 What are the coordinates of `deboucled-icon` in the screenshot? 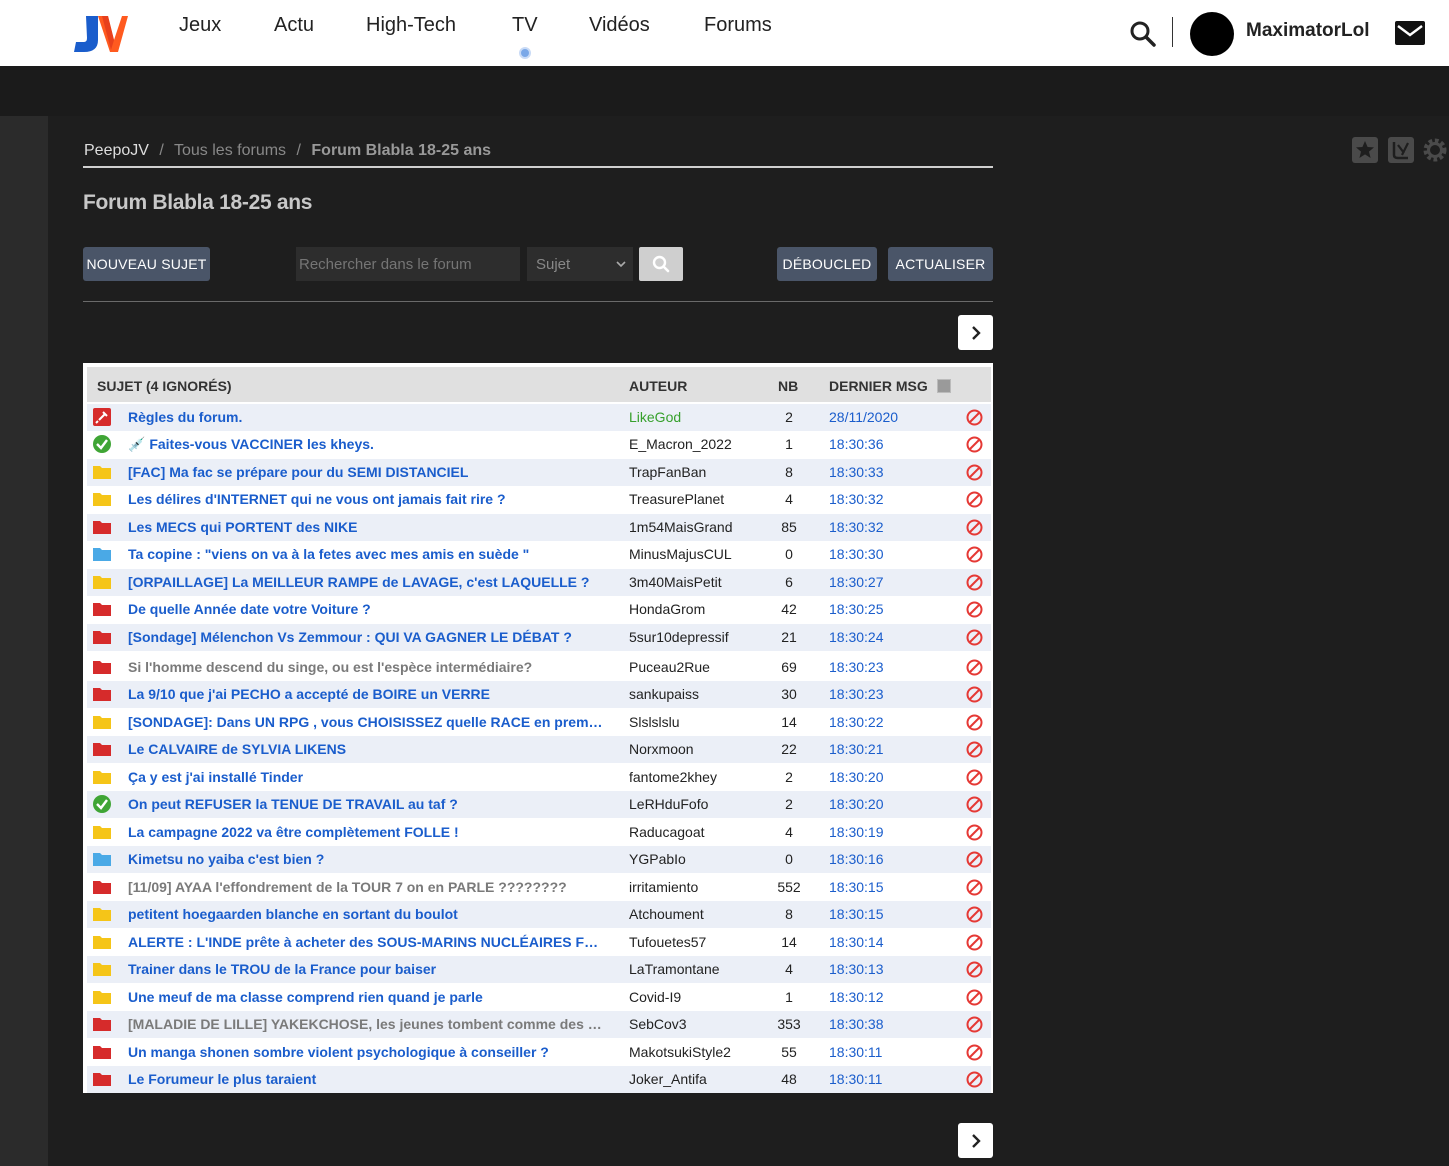 It's located at (1401, 150).